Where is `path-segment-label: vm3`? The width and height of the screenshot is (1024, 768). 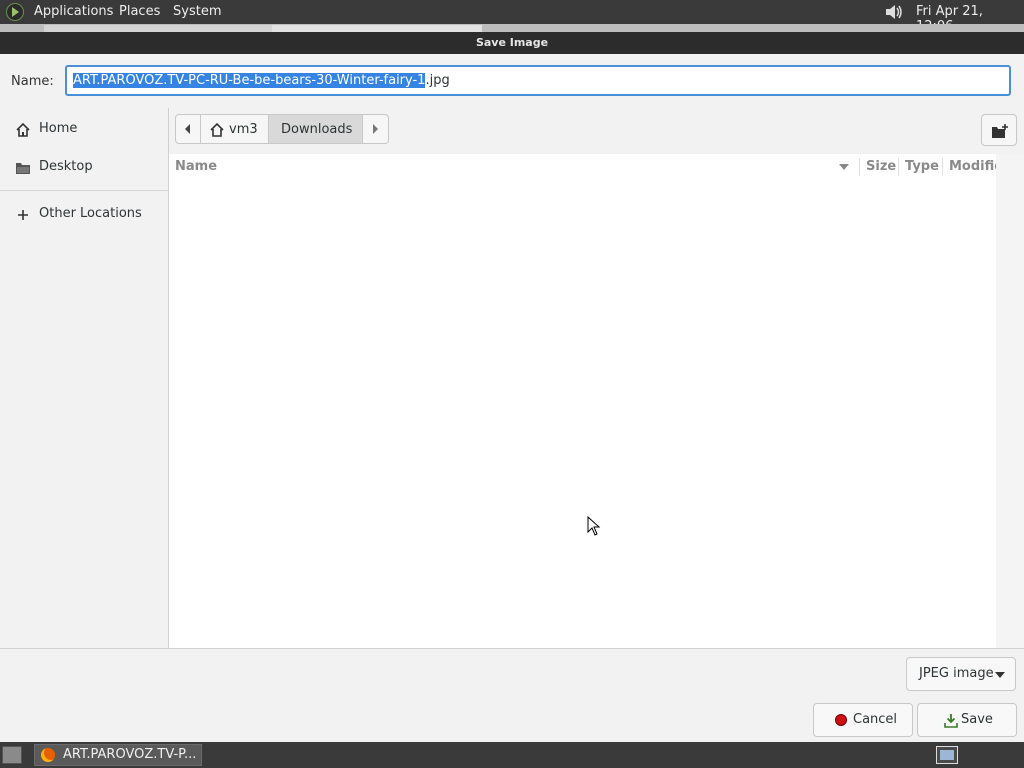
path-segment-label: vm3 is located at coordinates (243, 129).